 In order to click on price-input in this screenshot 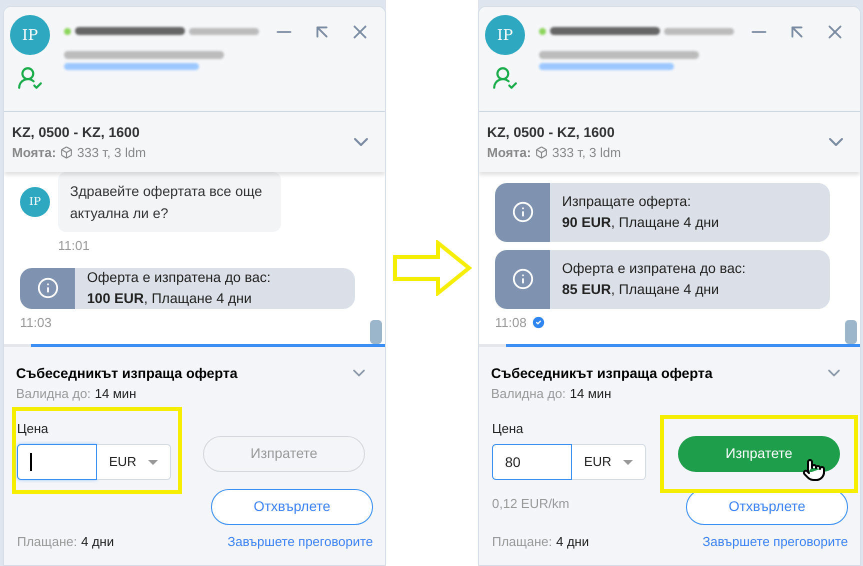, I will do `click(57, 462)`.